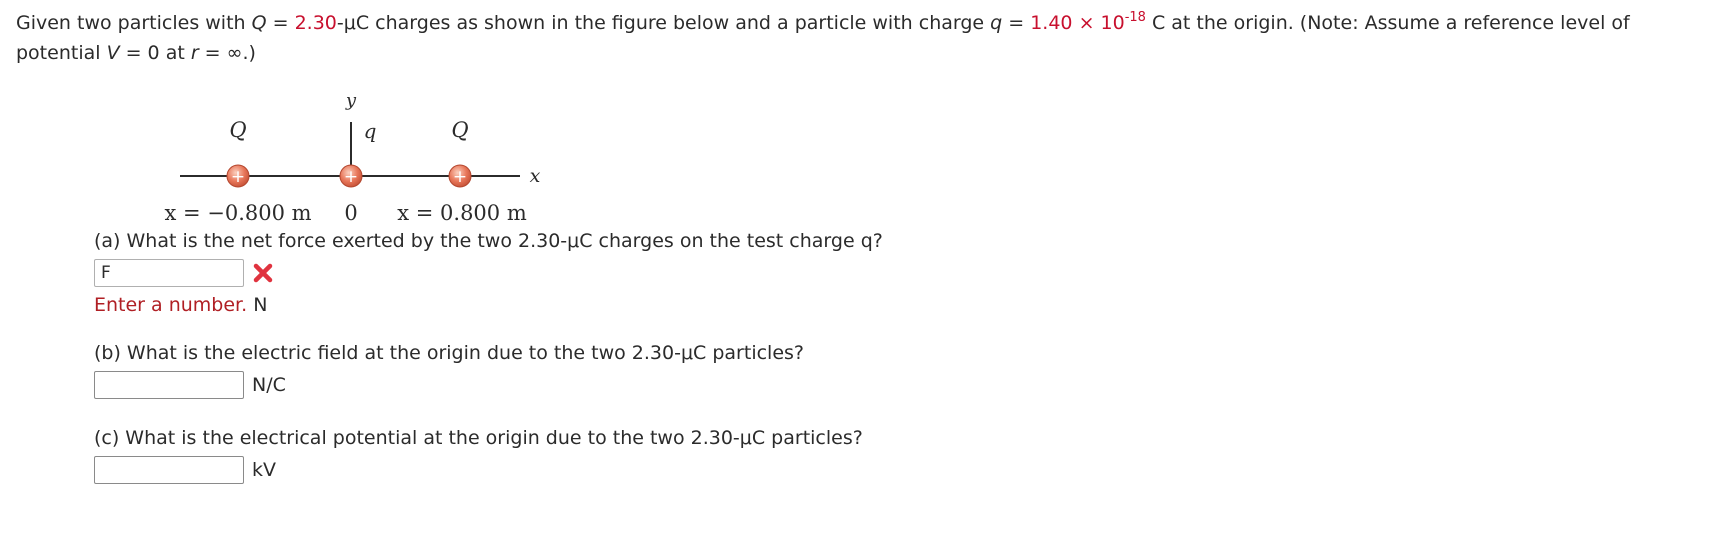  I want to click on r-symbol: r, so click(194, 53).